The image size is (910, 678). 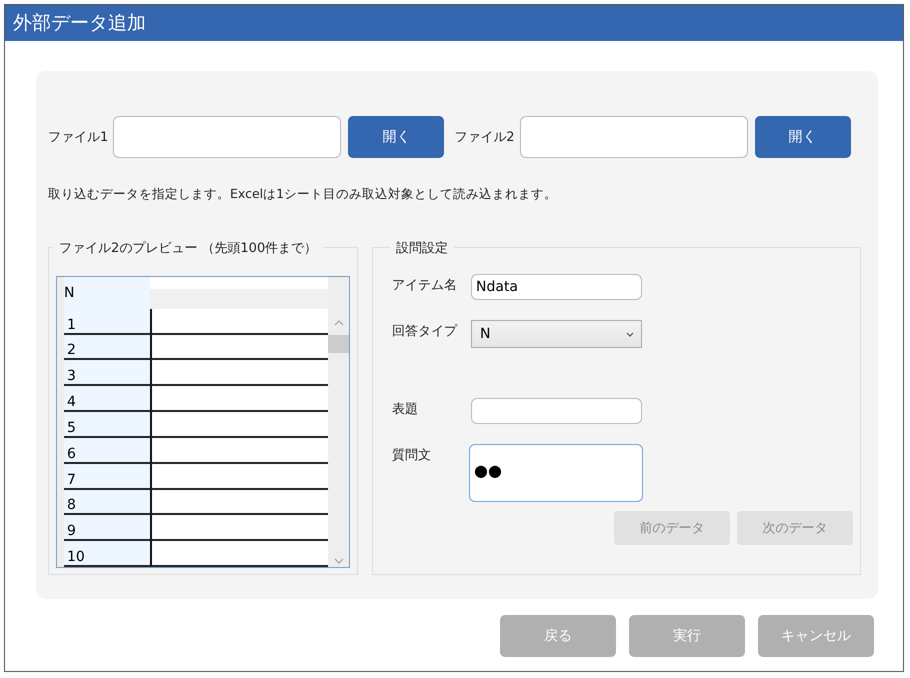 I want to click on field-label: 質問文, so click(x=412, y=455).